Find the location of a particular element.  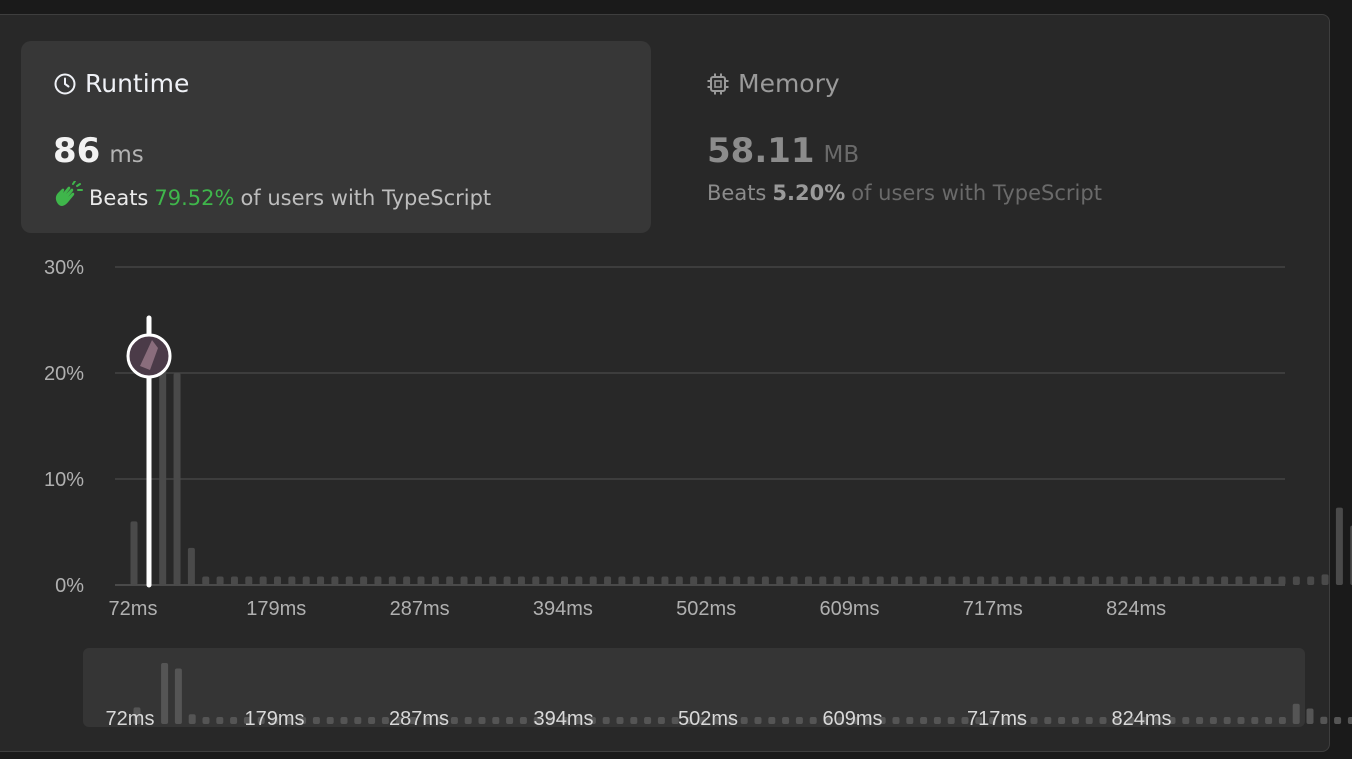

x-tick-label: 72ms is located at coordinates (133, 609).